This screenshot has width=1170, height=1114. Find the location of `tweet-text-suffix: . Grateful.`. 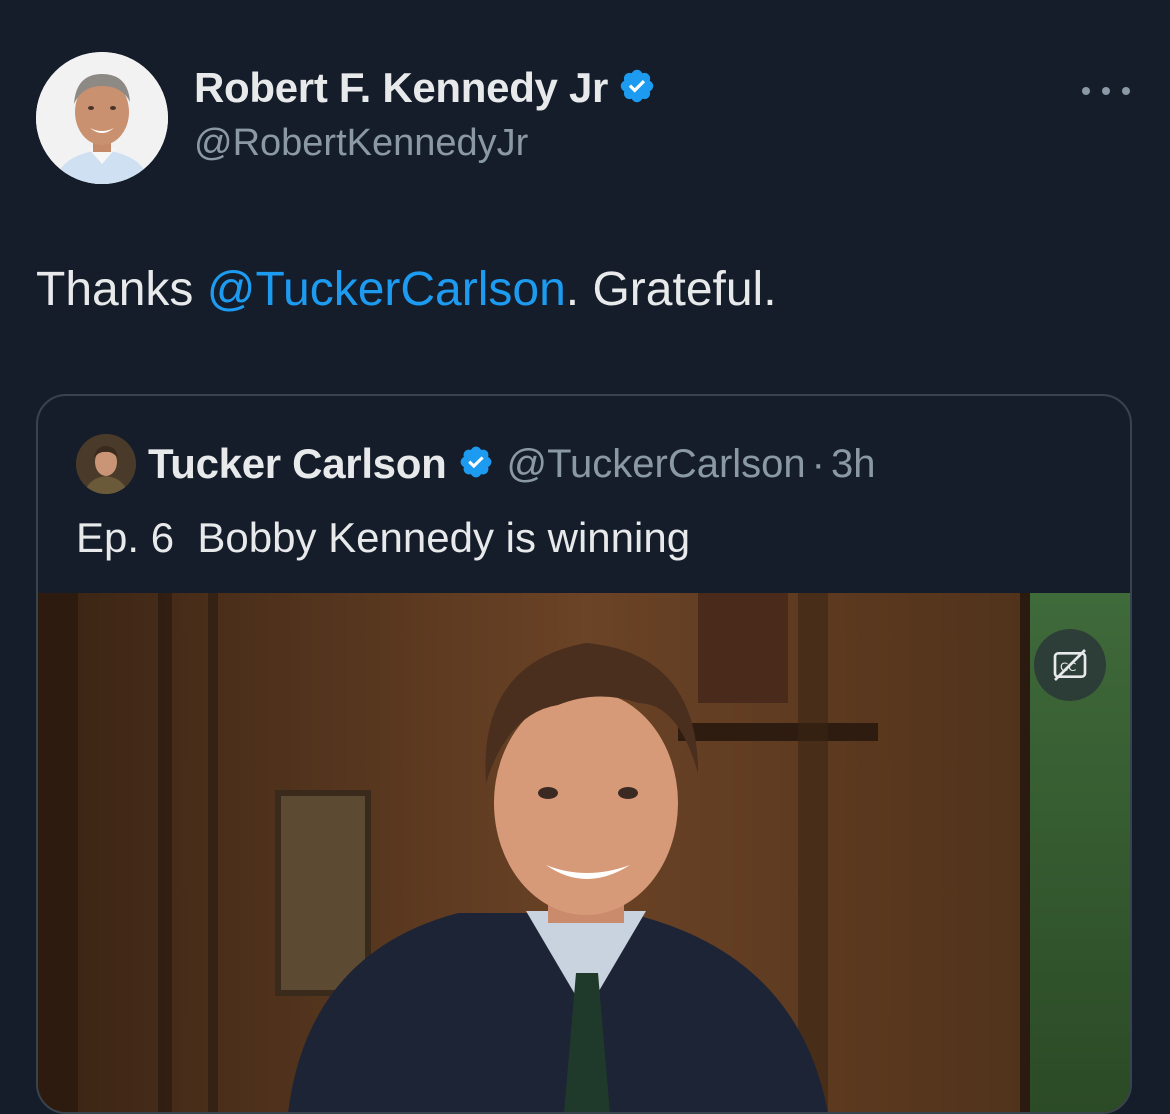

tweet-text-suffix: . Grateful. is located at coordinates (671, 289).